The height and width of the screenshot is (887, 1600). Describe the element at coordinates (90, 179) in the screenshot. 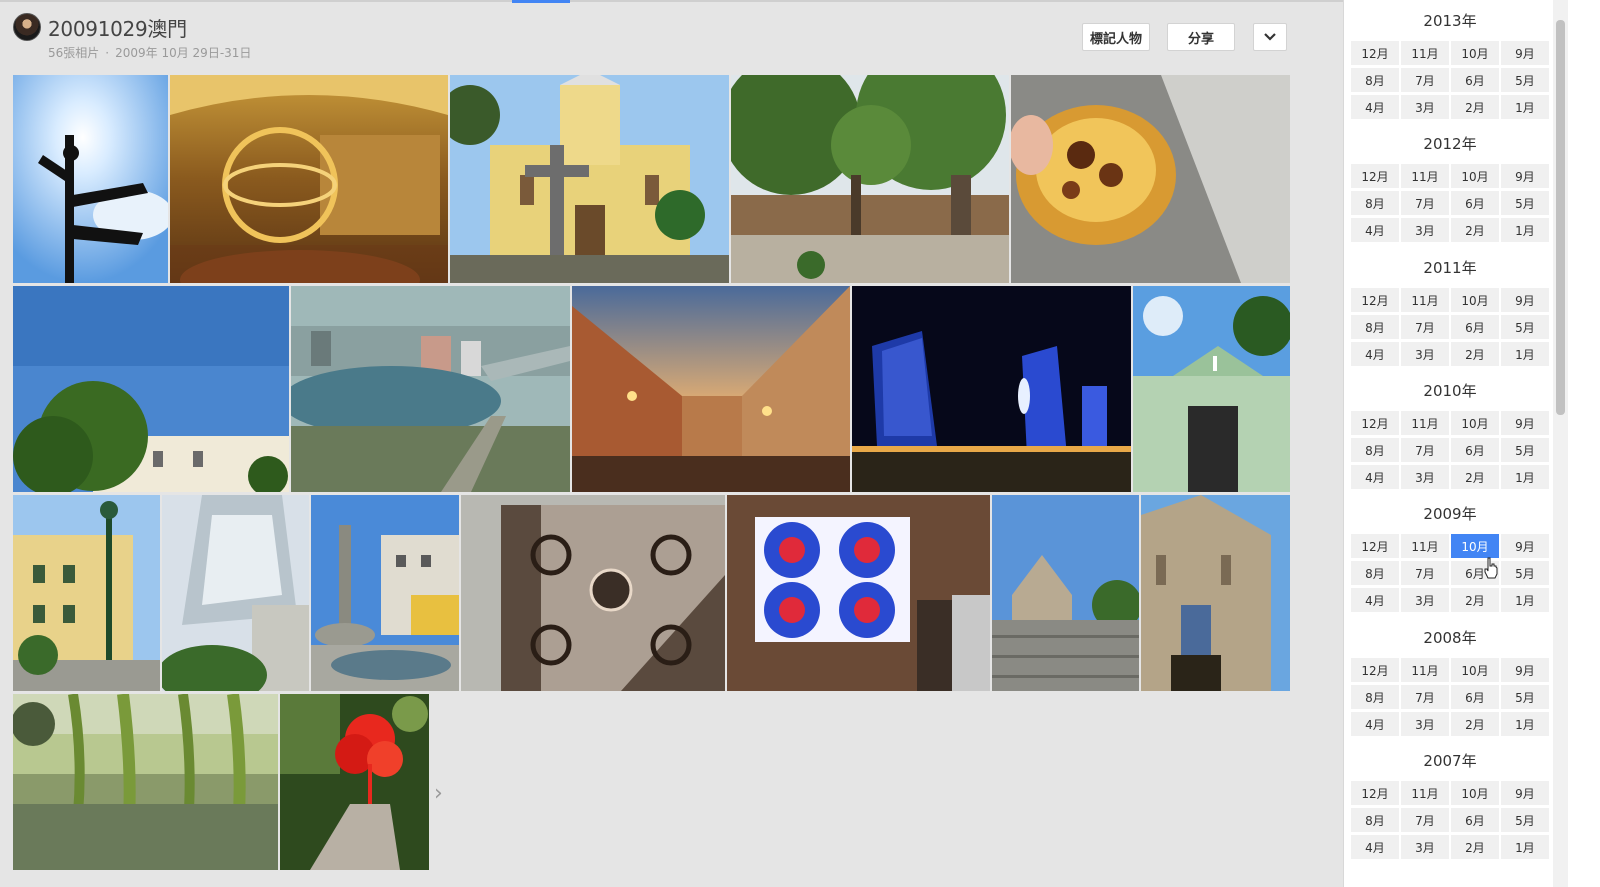

I see `photo-signpost` at that location.